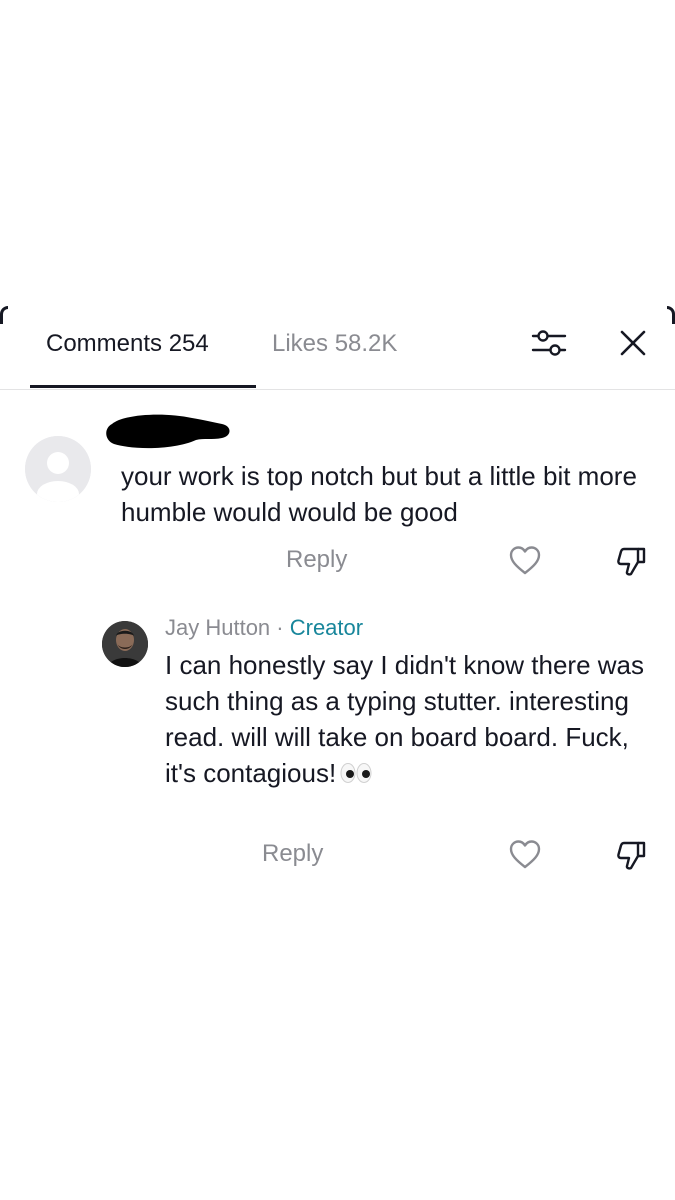 This screenshot has height=1200, width=675. What do you see at coordinates (671, 315) in the screenshot?
I see `sheet-corner-right` at bounding box center [671, 315].